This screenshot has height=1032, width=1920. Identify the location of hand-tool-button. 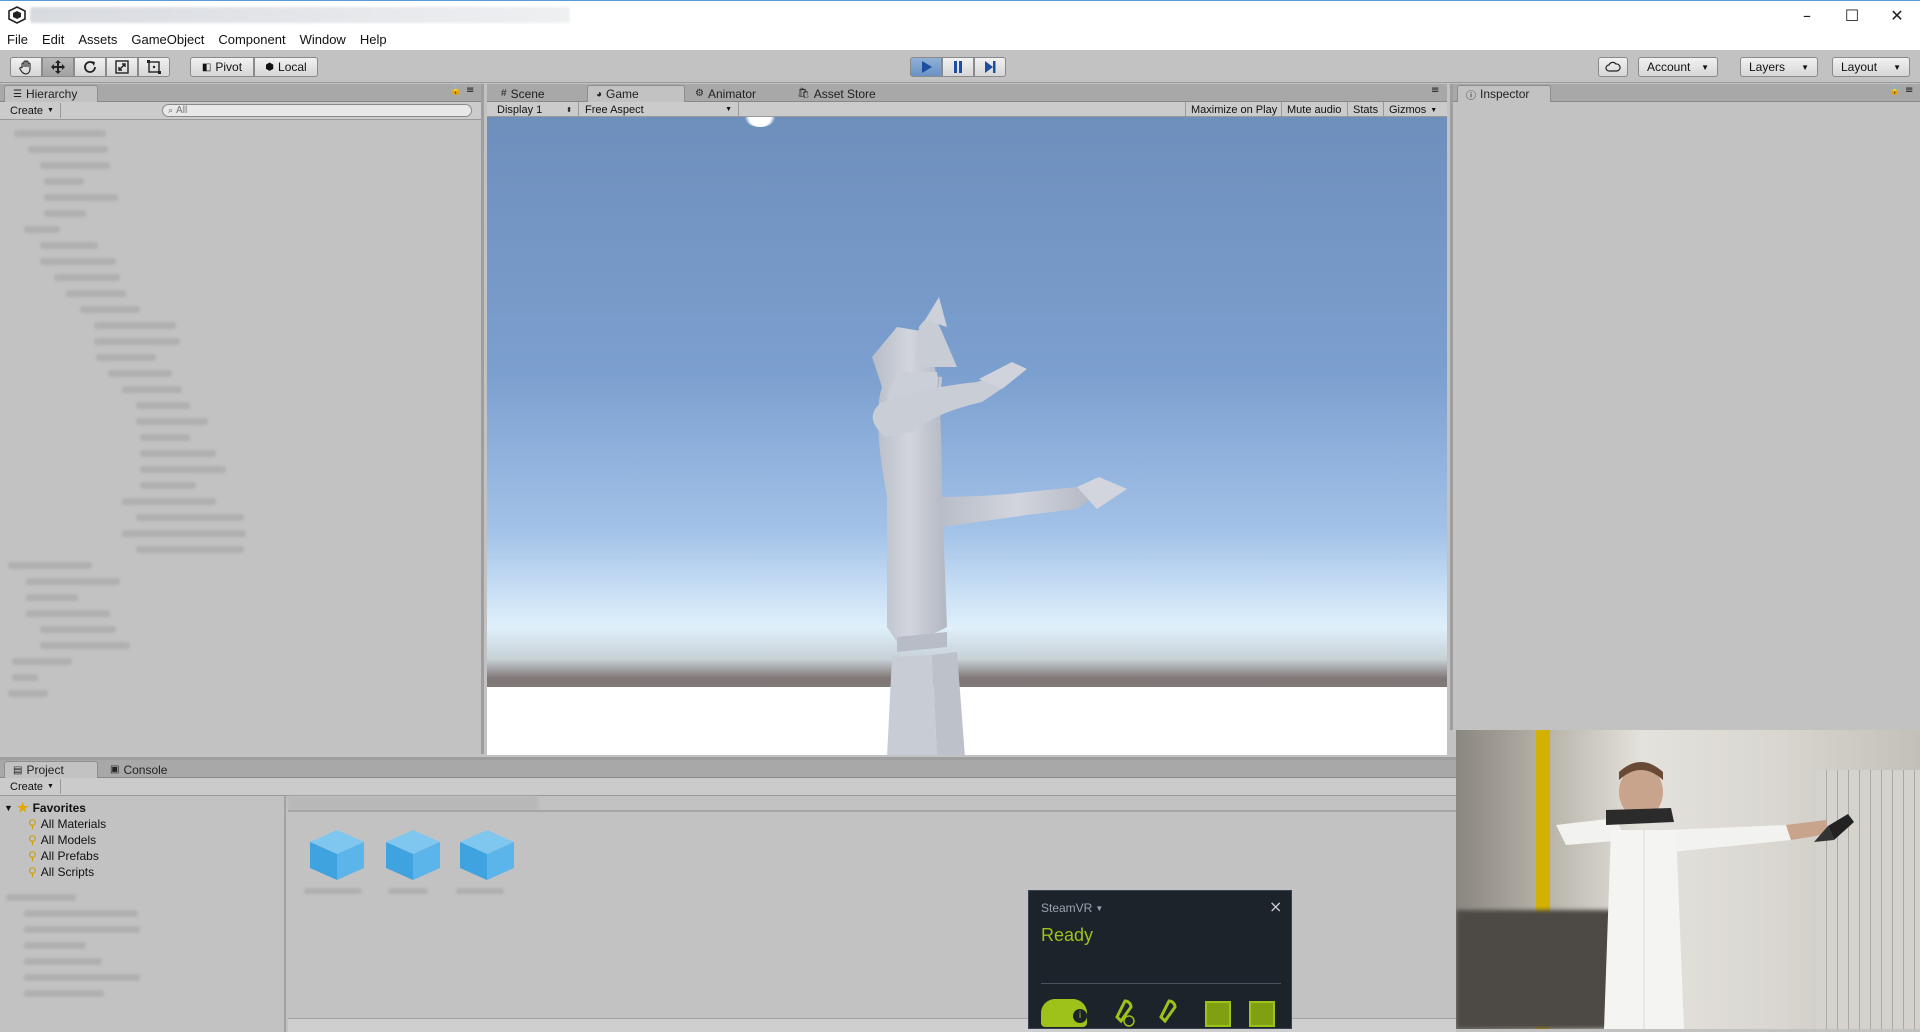
(26, 67).